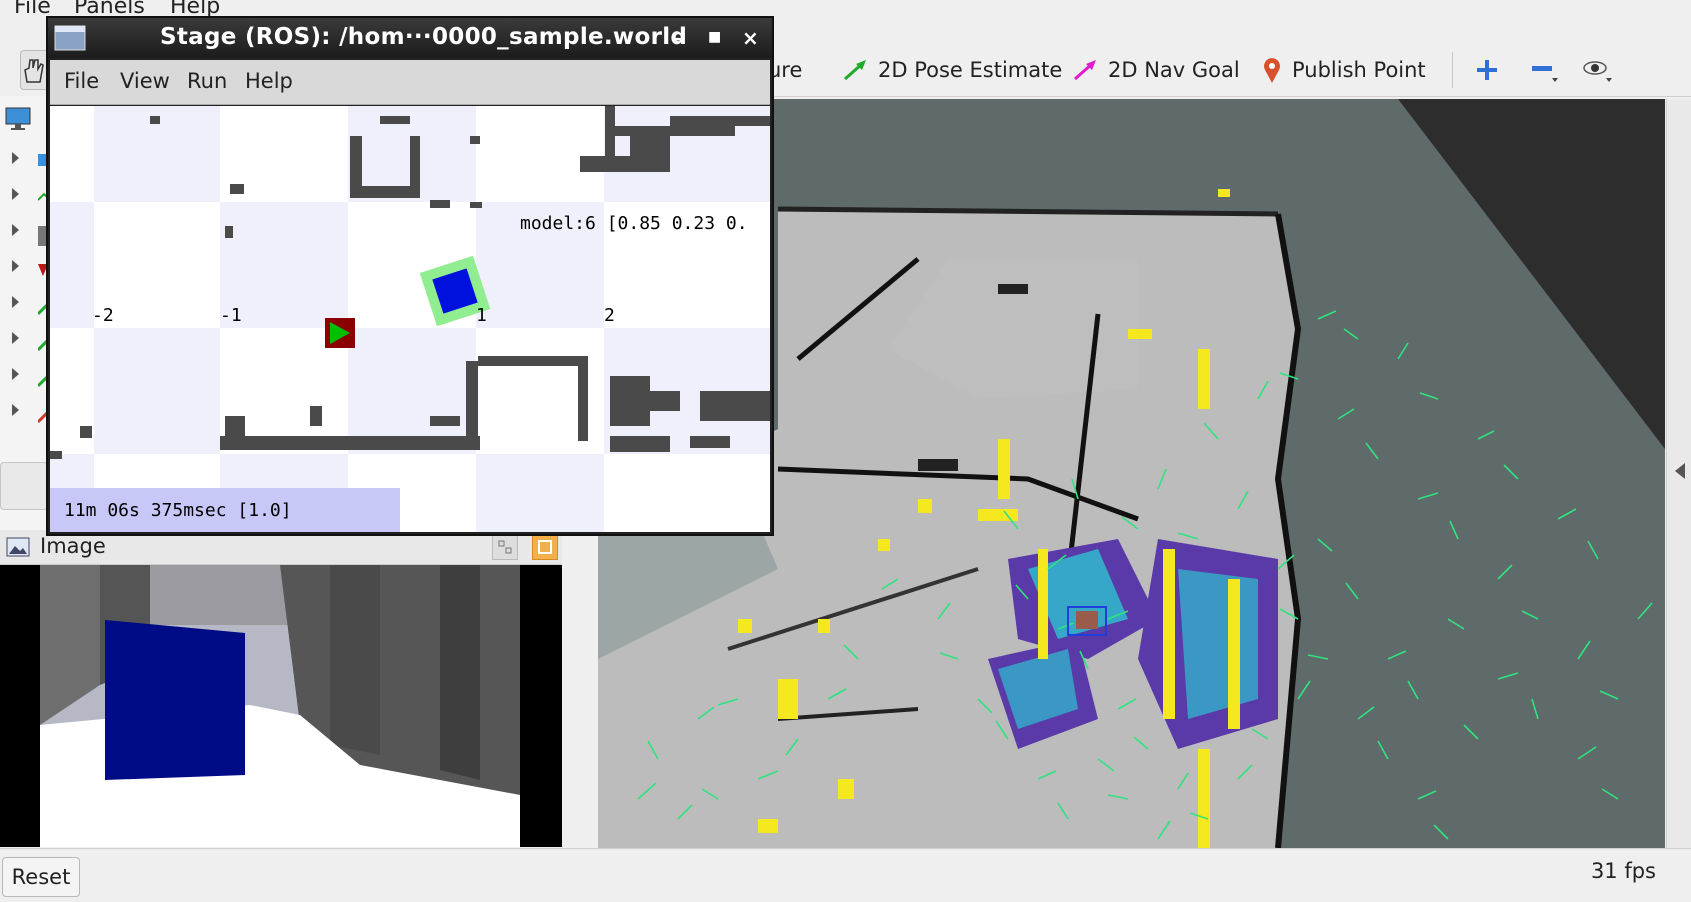  Describe the element at coordinates (410, 82) in the screenshot. I see `stage-menubar: File View Run Help` at that location.